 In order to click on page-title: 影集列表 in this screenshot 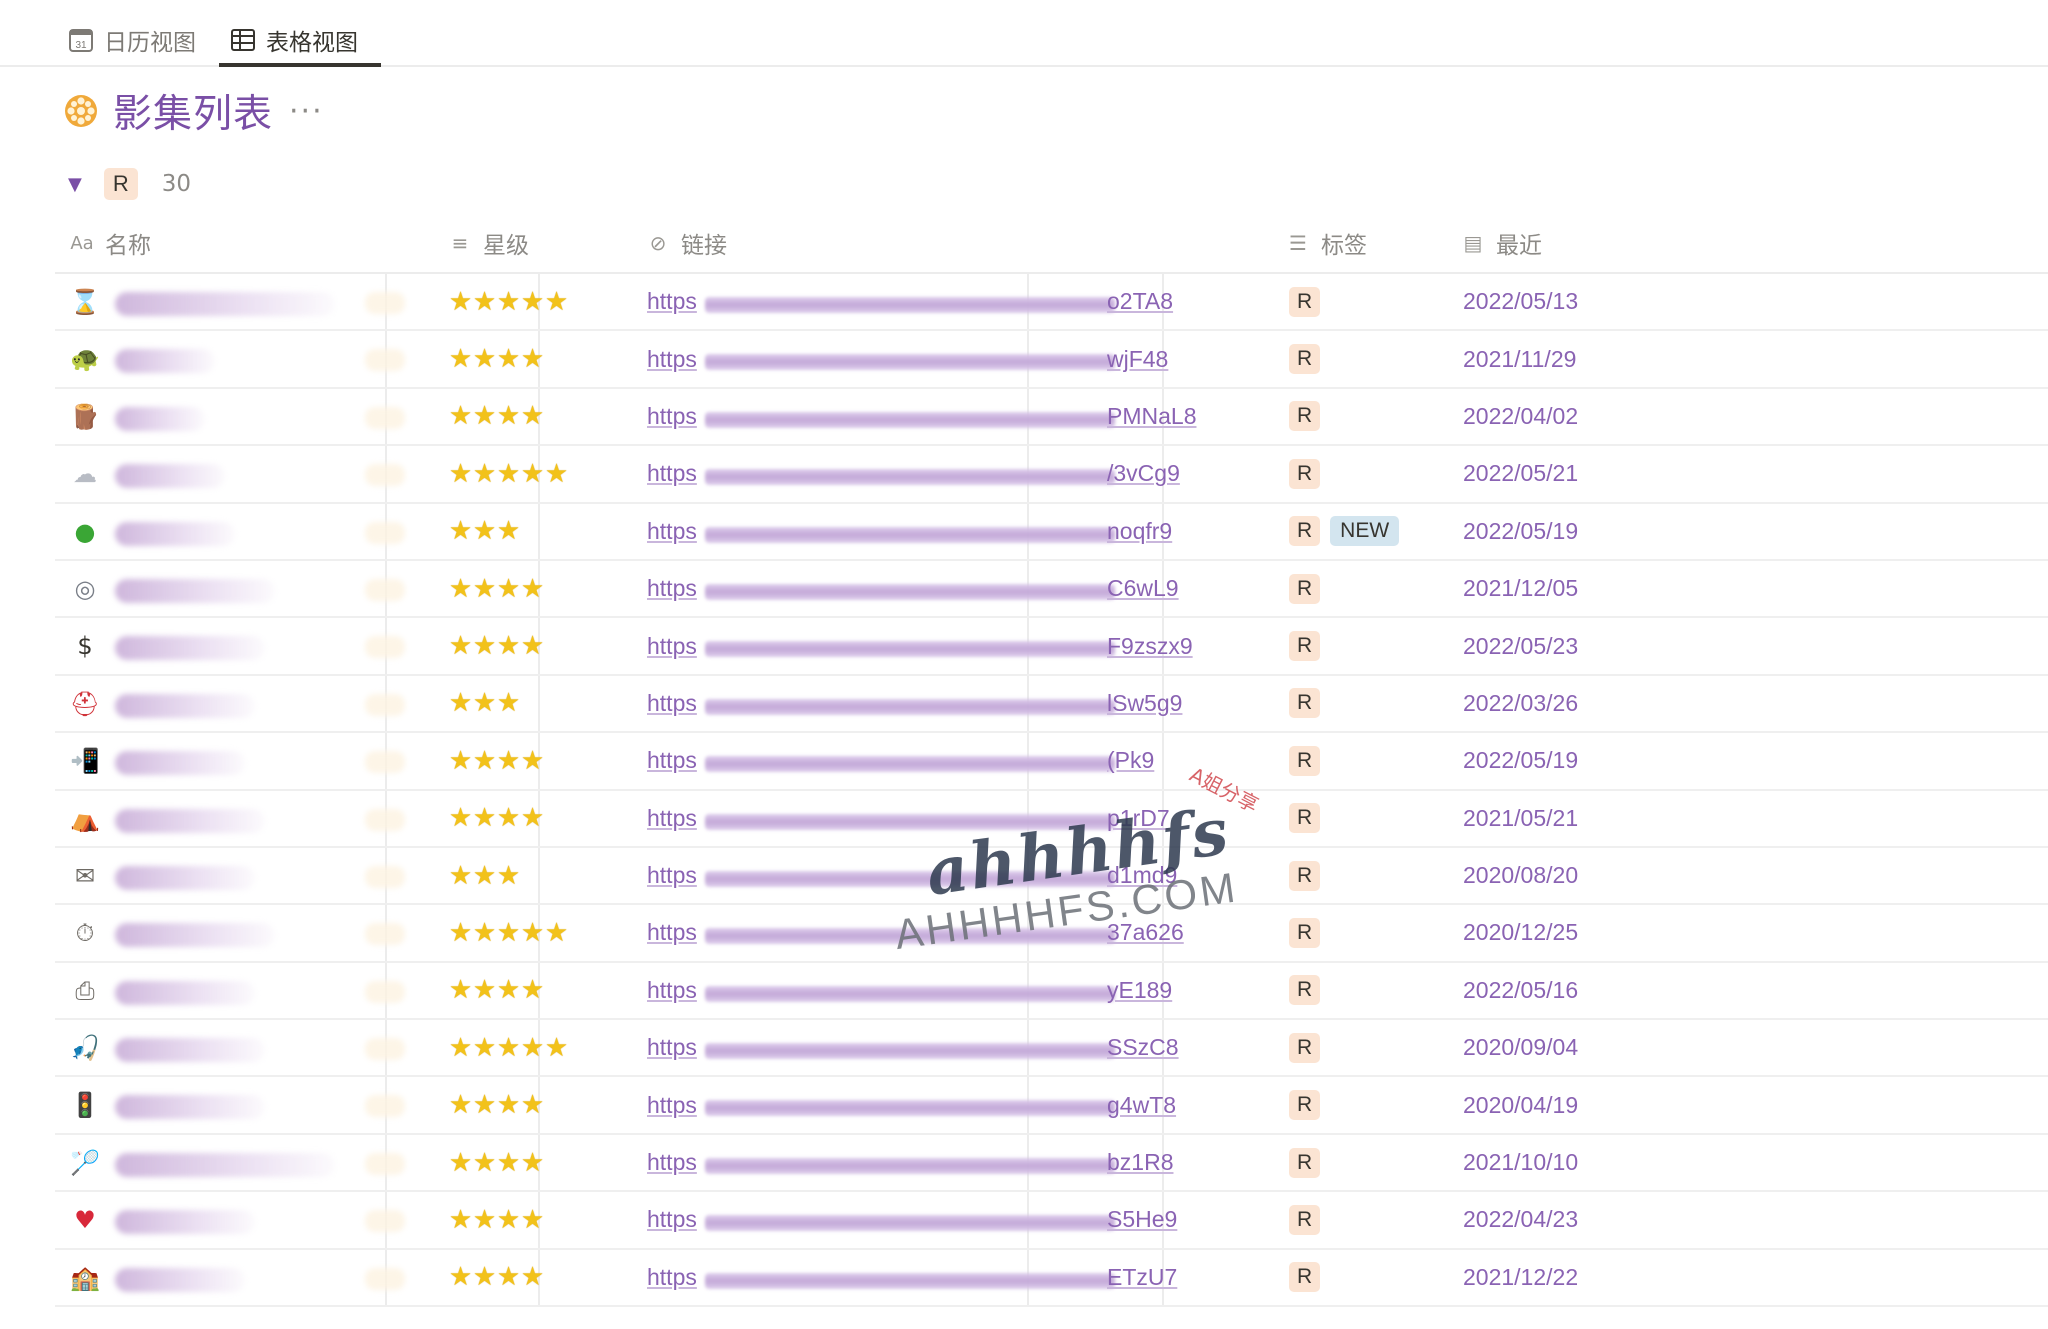, I will do `click(193, 111)`.